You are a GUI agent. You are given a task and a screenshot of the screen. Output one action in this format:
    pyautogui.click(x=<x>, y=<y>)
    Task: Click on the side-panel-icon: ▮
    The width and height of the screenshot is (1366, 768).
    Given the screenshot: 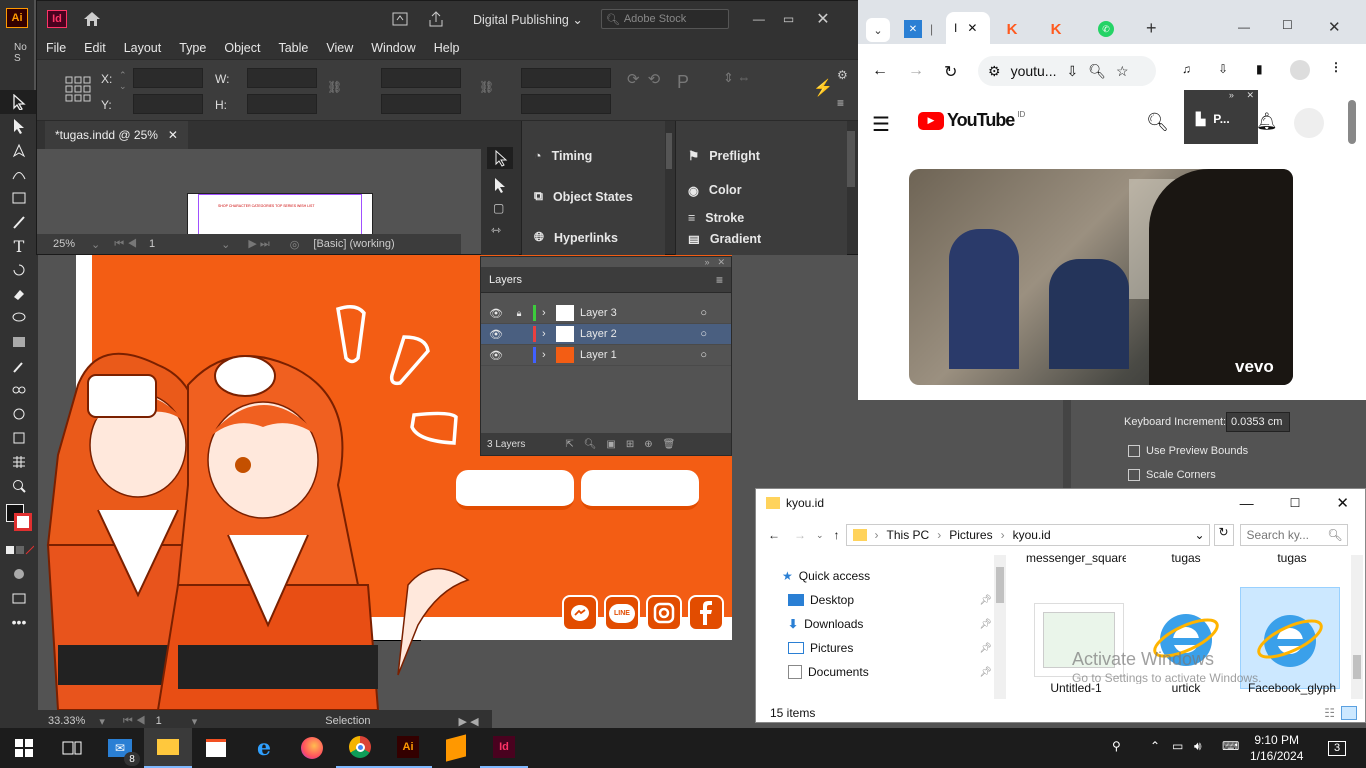 What is the action you would take?
    pyautogui.click(x=1259, y=69)
    